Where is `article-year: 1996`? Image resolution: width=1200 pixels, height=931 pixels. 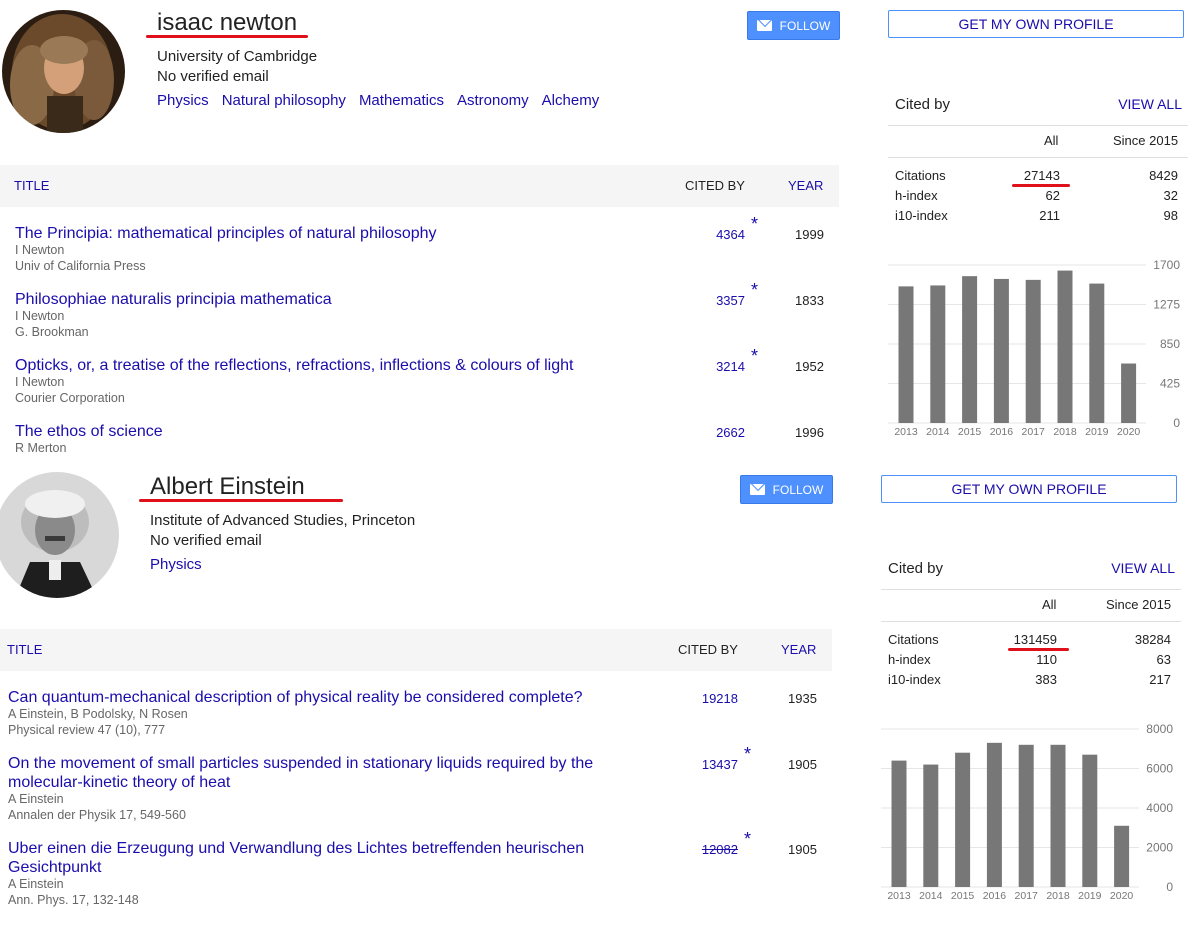
article-year: 1996 is located at coordinates (809, 432).